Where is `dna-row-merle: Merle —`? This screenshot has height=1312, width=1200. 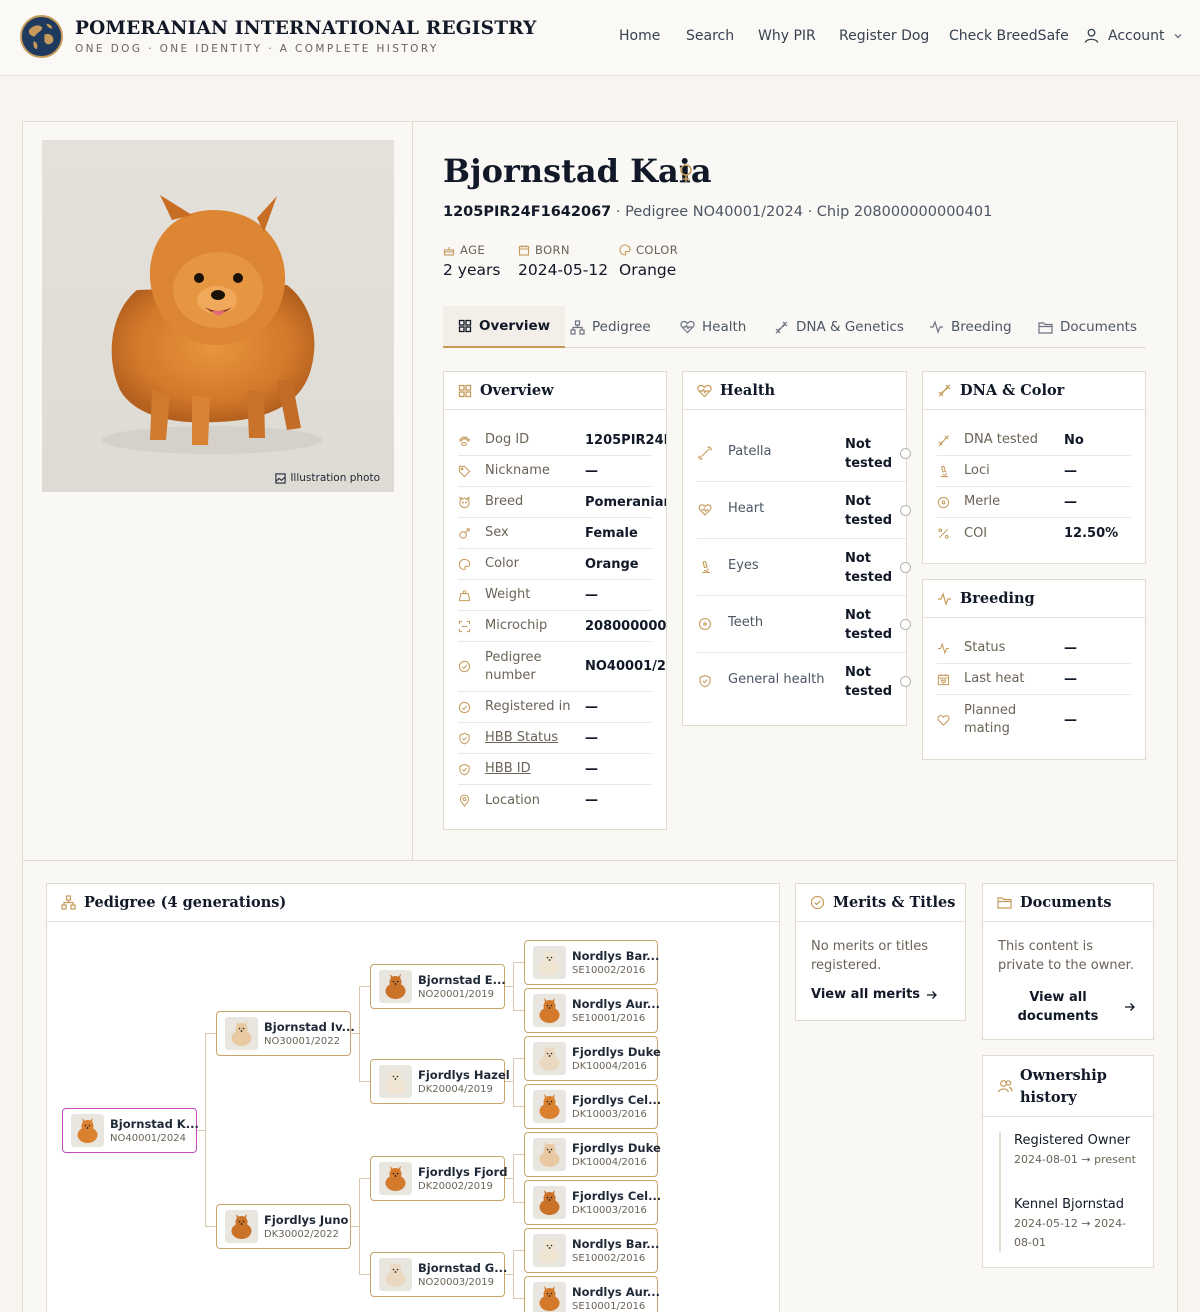 dna-row-merle: Merle — is located at coordinates (1034, 502).